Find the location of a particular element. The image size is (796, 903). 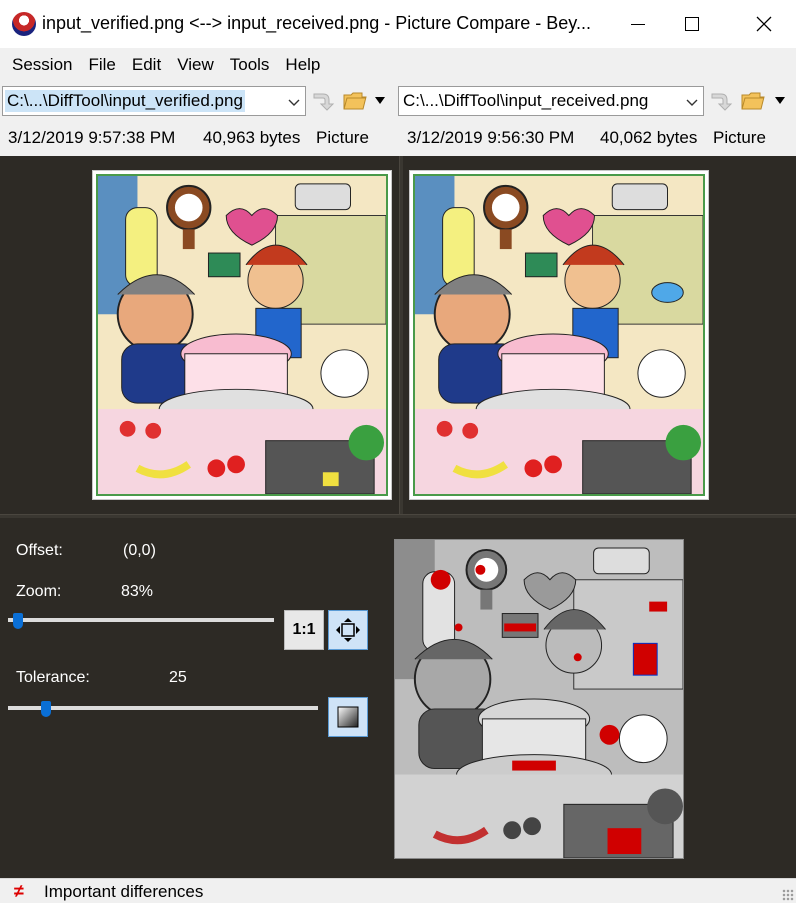

menu-bar: Session File Edit View Tools Help is located at coordinates (398, 65).